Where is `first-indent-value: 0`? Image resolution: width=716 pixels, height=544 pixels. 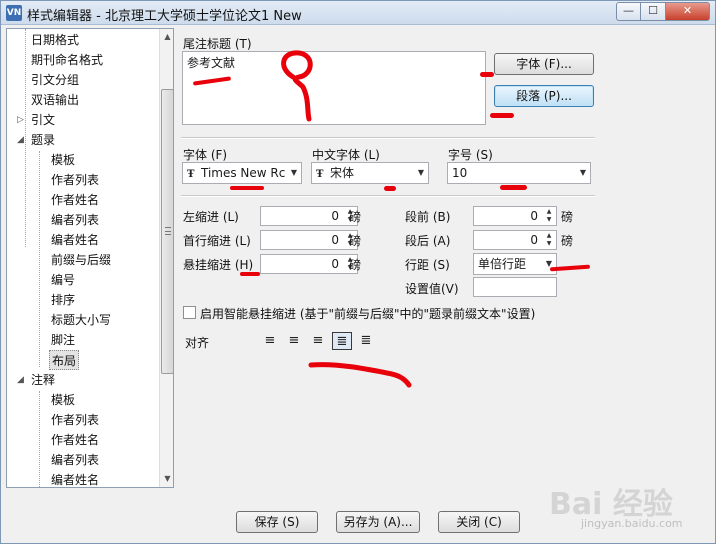
first-indent-value: 0 is located at coordinates (335, 240).